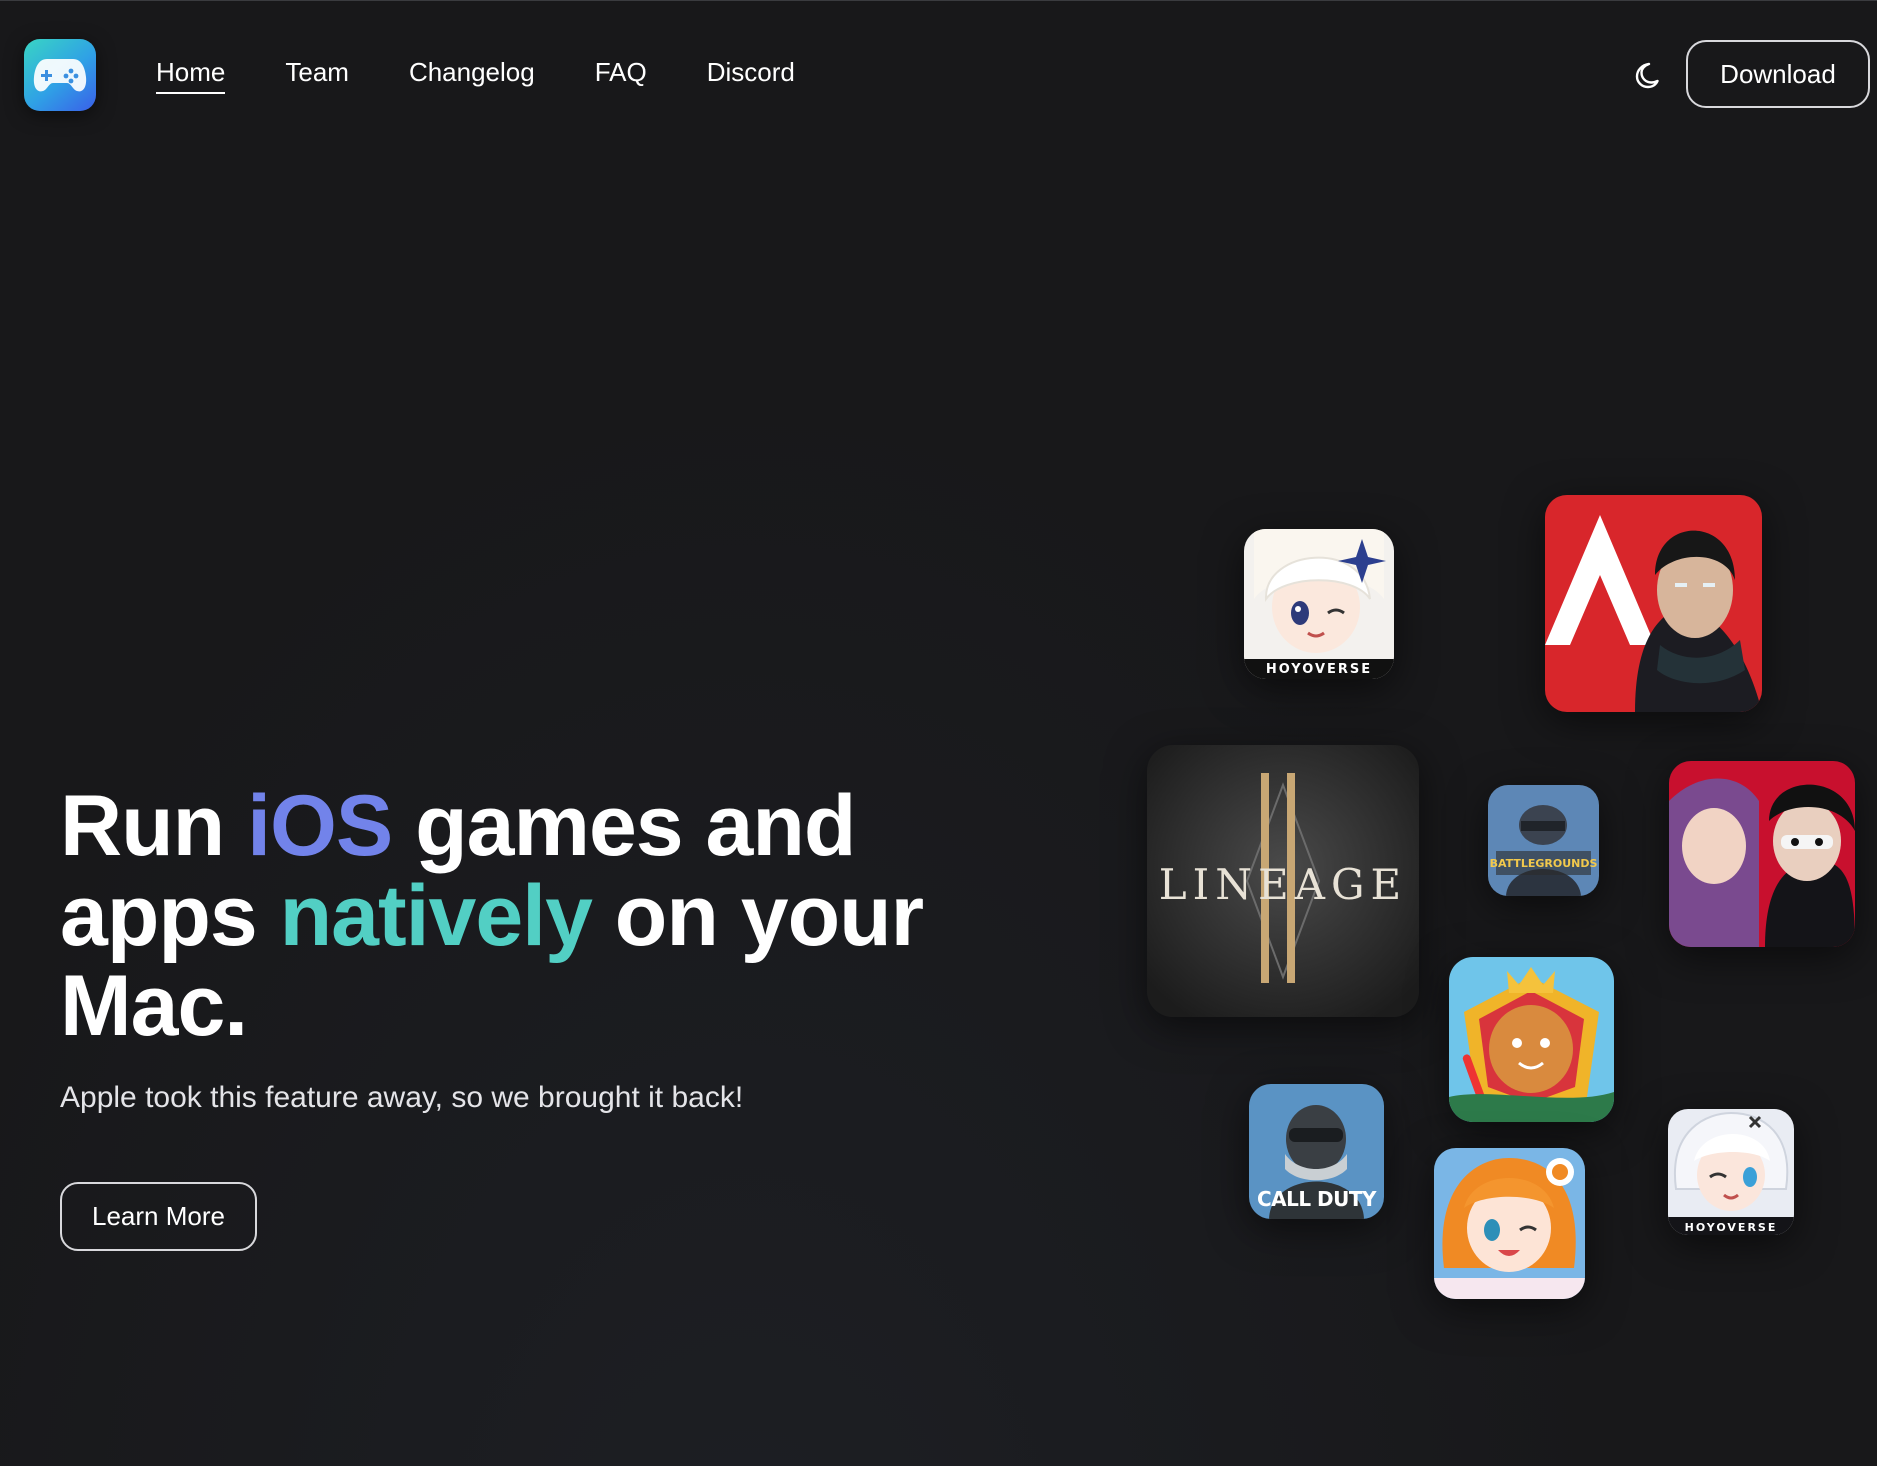  Describe the element at coordinates (472, 75) in the screenshot. I see `nav-changelog-link: Changelog` at that location.